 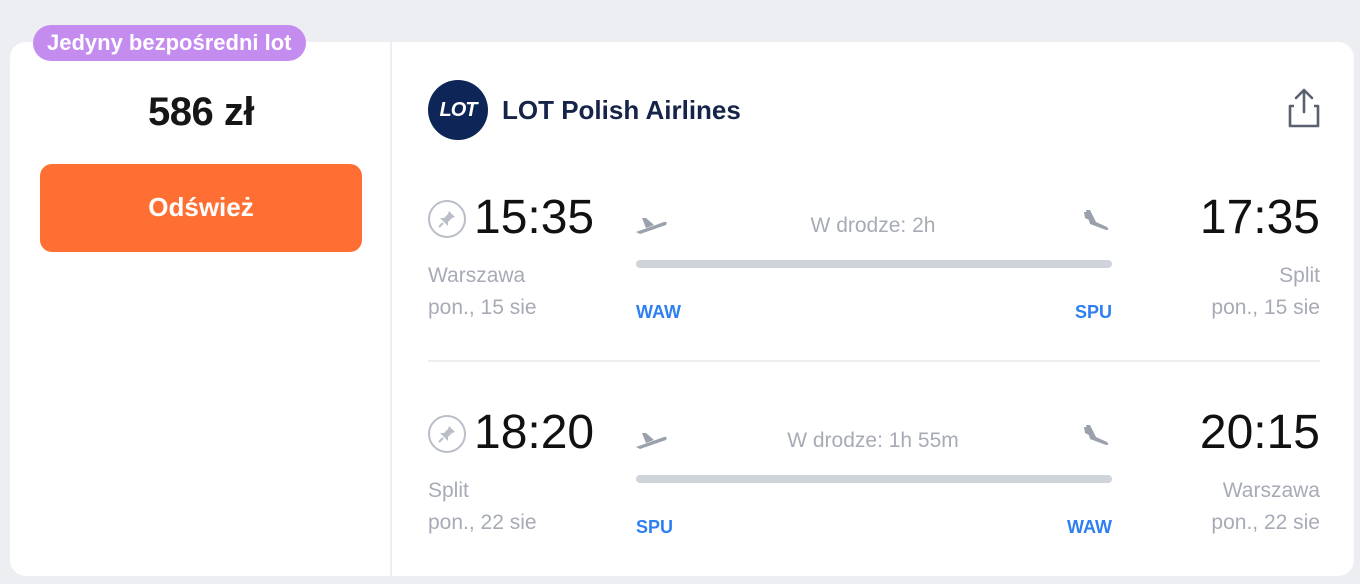 I want to click on airline-logo: LOT, so click(x=458, y=110).